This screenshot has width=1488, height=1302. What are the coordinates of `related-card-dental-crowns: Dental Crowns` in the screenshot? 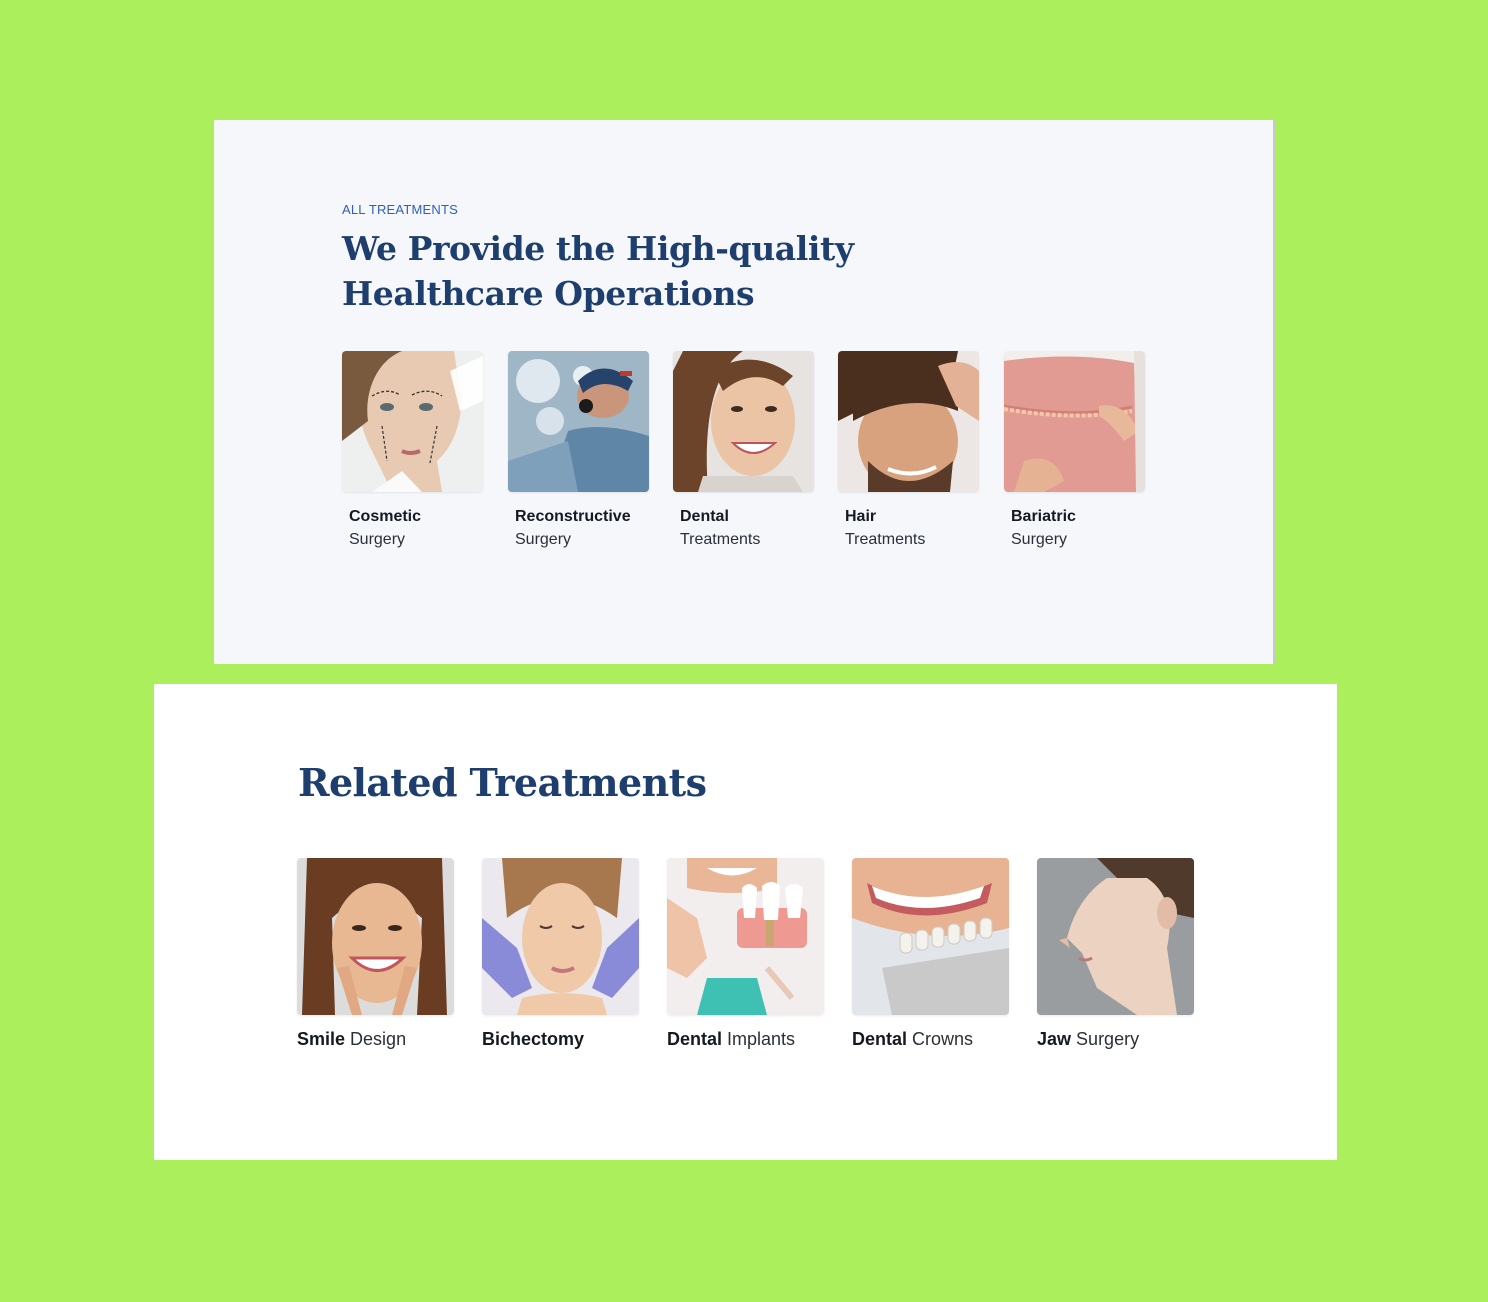 It's located at (930, 954).